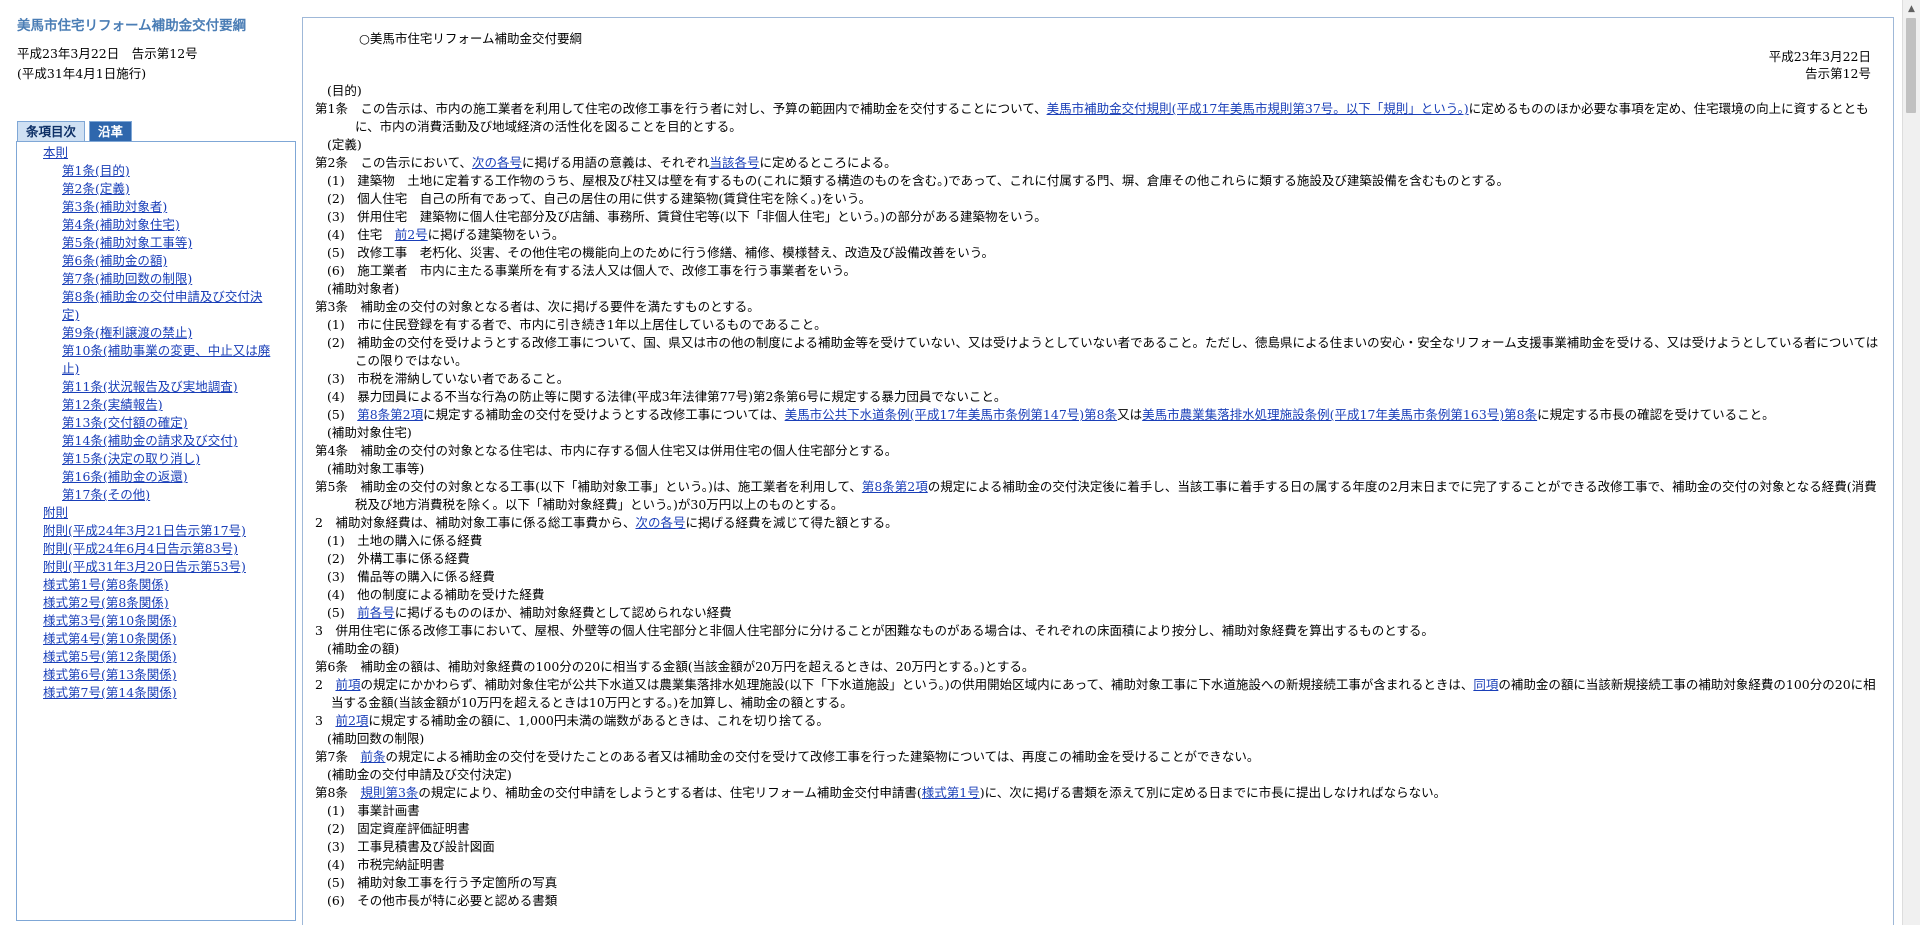 Image resolution: width=1920 pixels, height=925 pixels. Describe the element at coordinates (156, 549) in the screenshot. I see `toc-link: 附則(平成24年6月4日告示第83号)` at that location.